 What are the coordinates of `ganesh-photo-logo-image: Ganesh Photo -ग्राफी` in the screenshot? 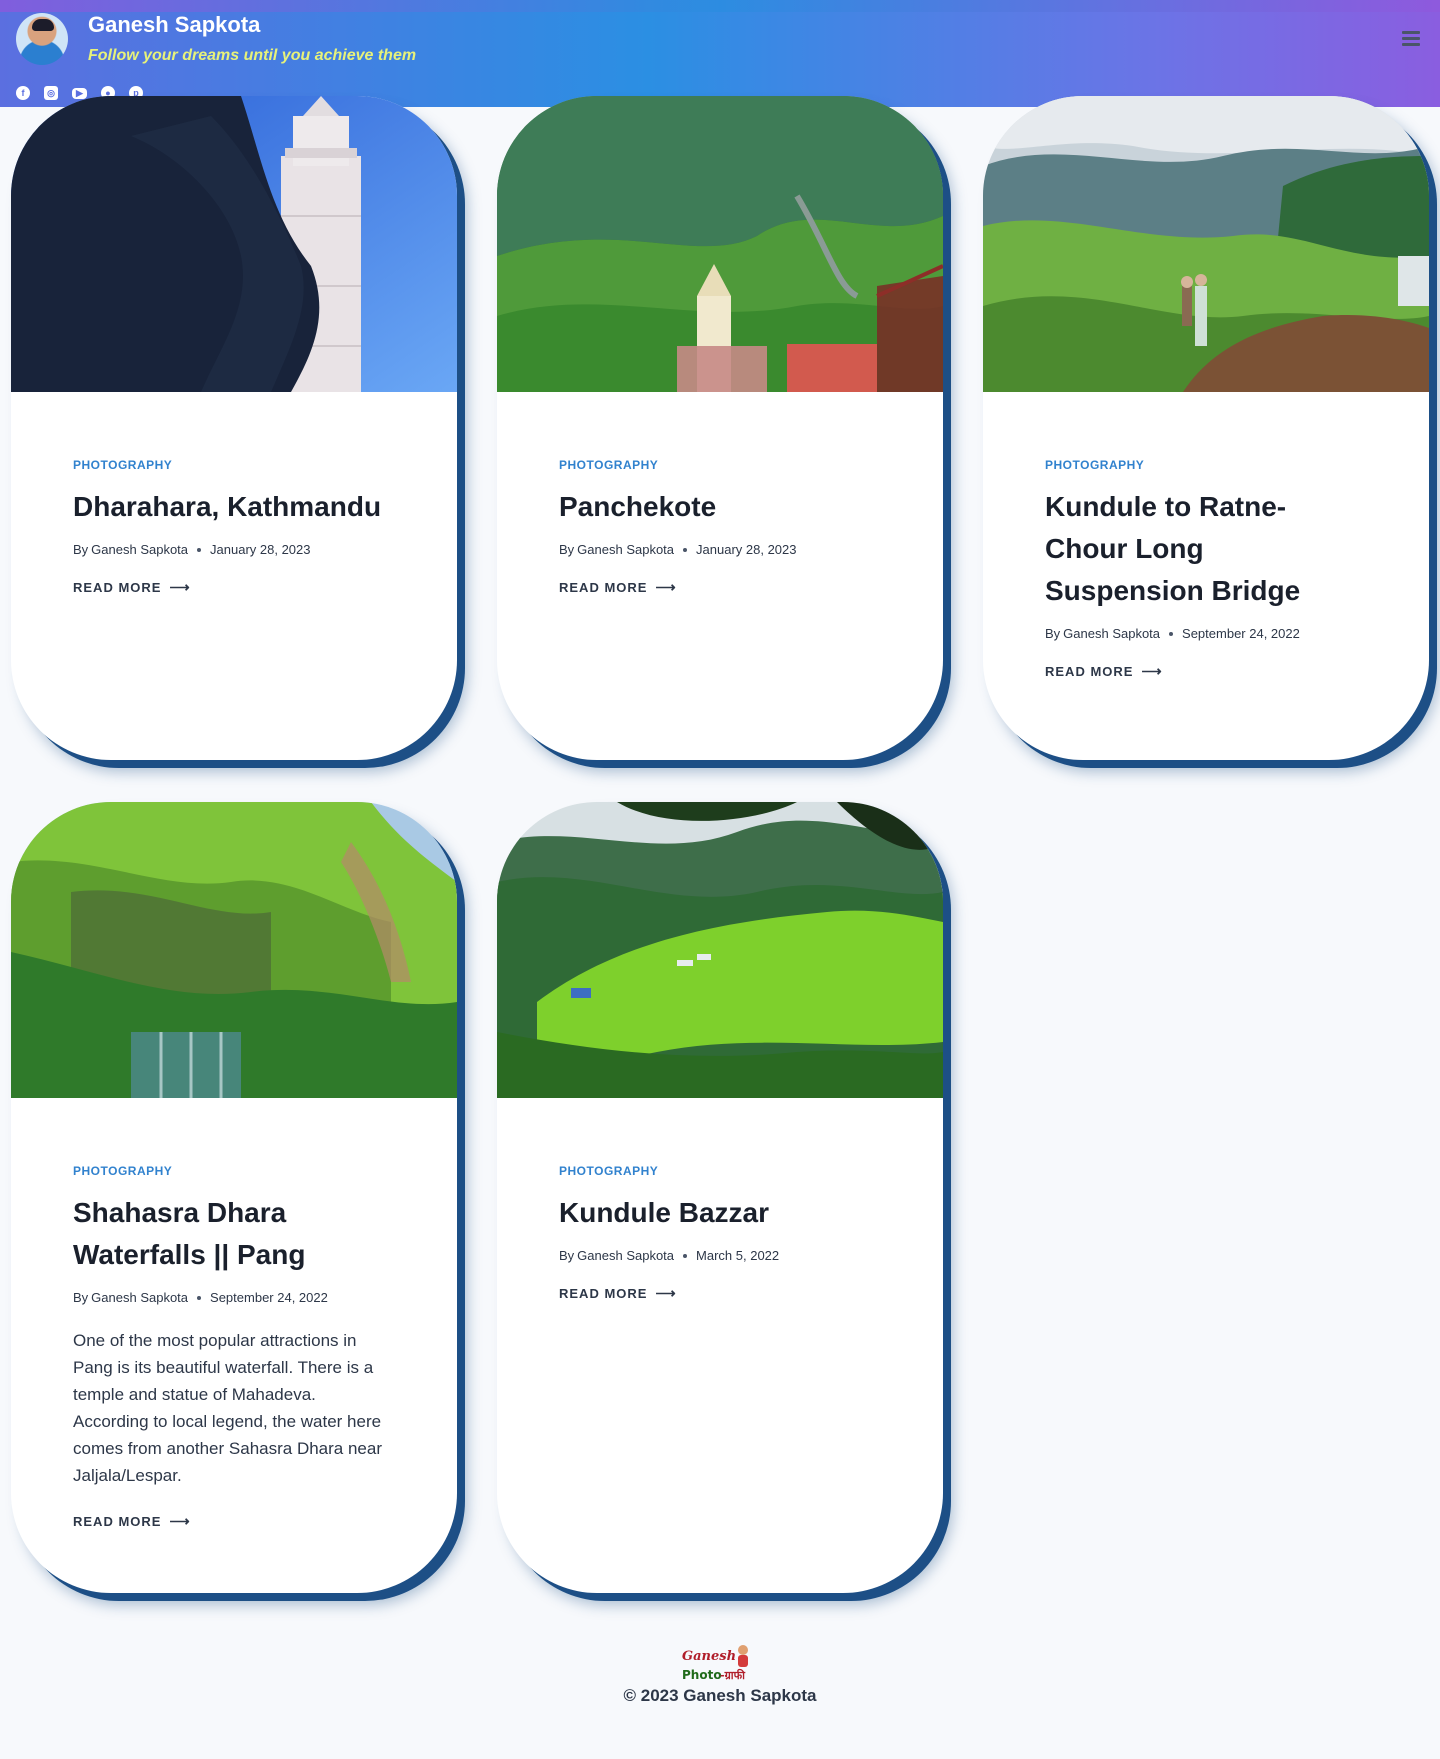 It's located at (715, 1663).